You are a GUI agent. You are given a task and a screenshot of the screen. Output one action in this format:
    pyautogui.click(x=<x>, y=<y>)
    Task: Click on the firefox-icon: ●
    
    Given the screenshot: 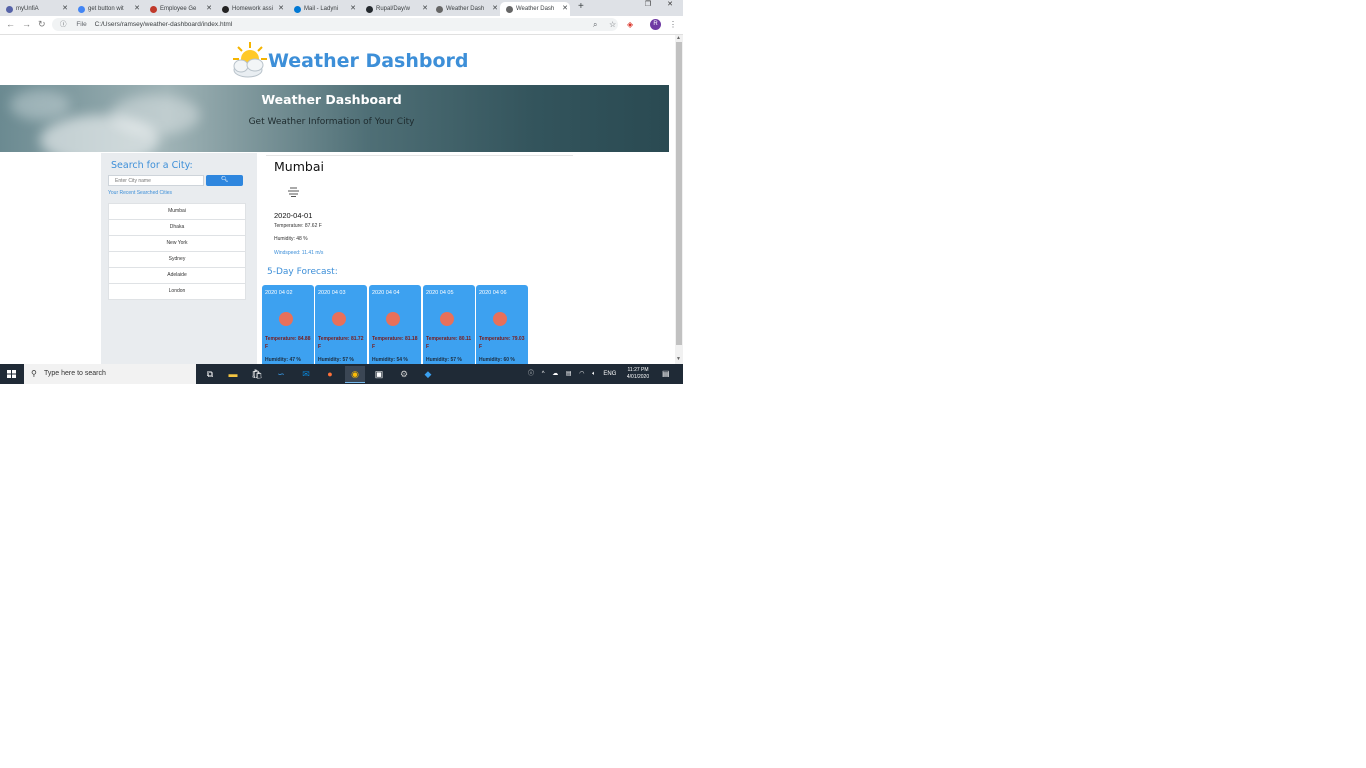 What is the action you would take?
    pyautogui.click(x=330, y=374)
    